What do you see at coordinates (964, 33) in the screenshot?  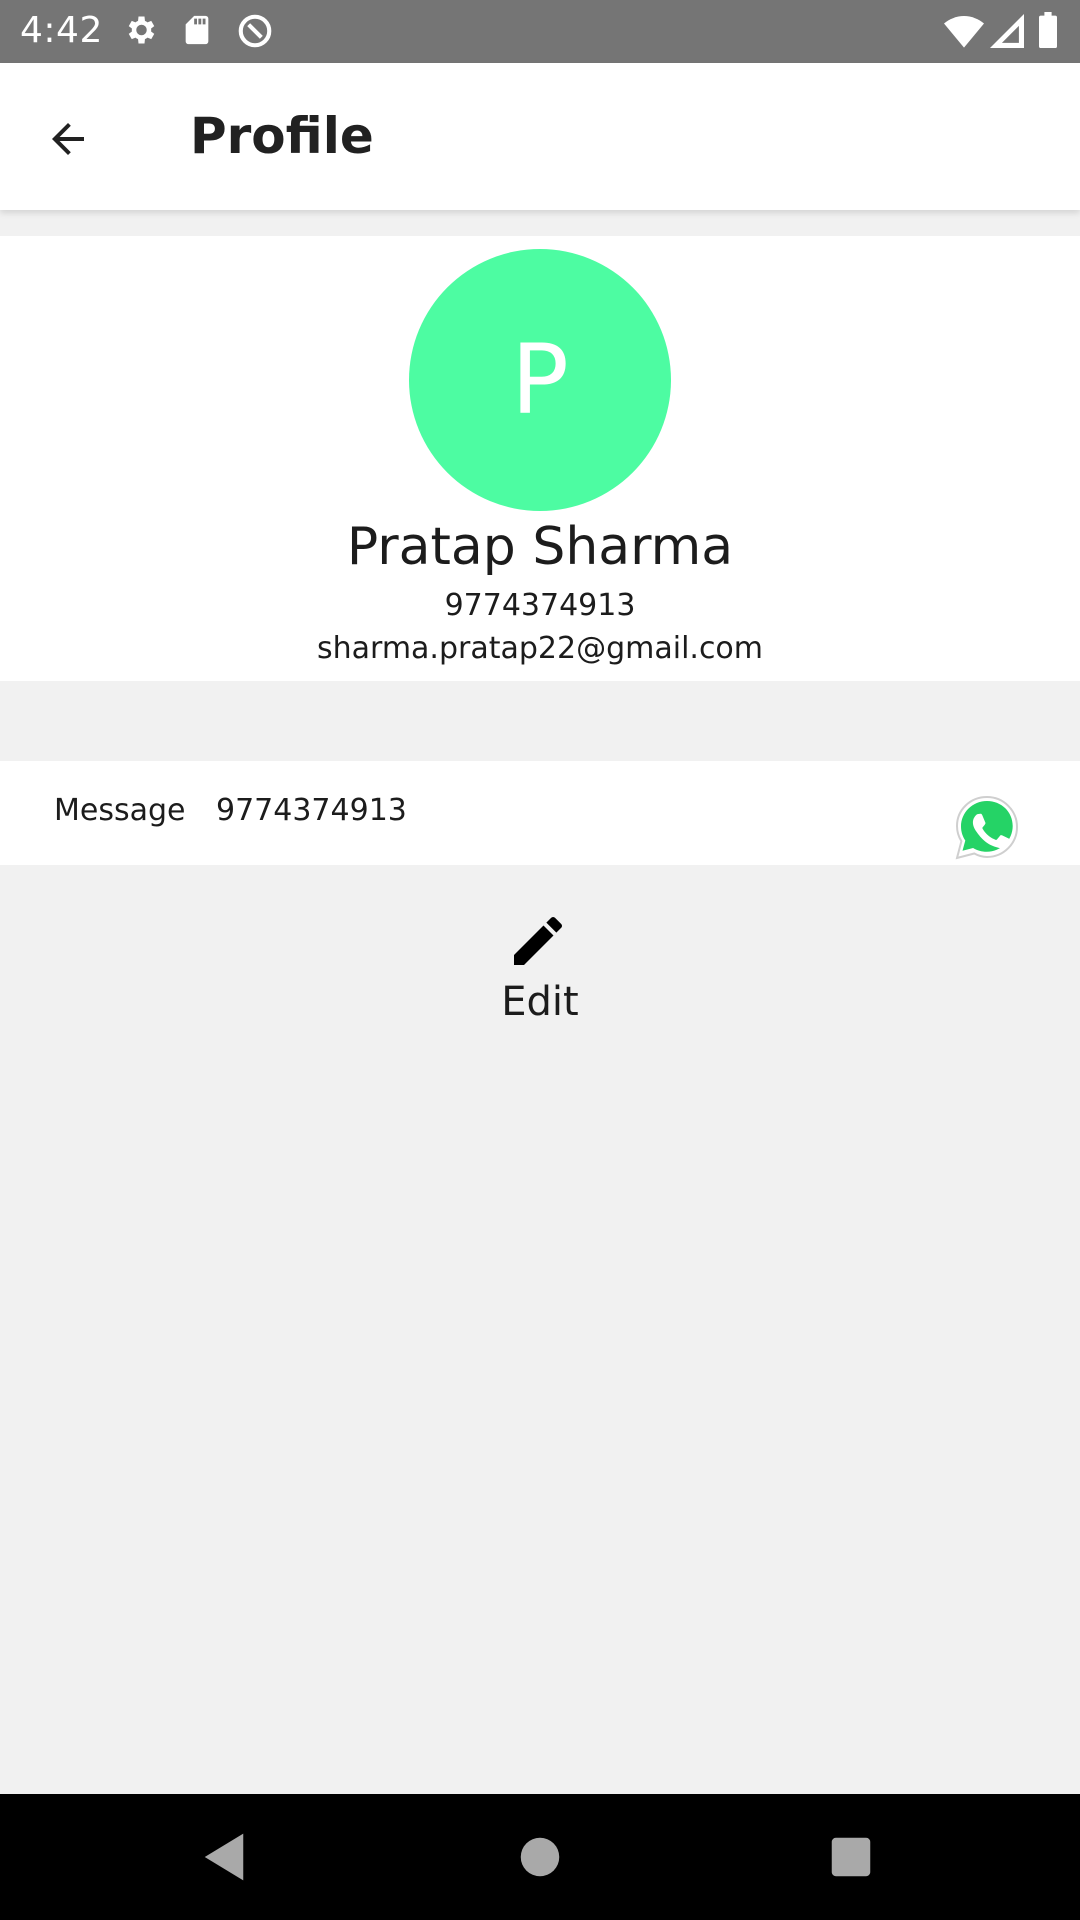 I see `wifi-icon` at bounding box center [964, 33].